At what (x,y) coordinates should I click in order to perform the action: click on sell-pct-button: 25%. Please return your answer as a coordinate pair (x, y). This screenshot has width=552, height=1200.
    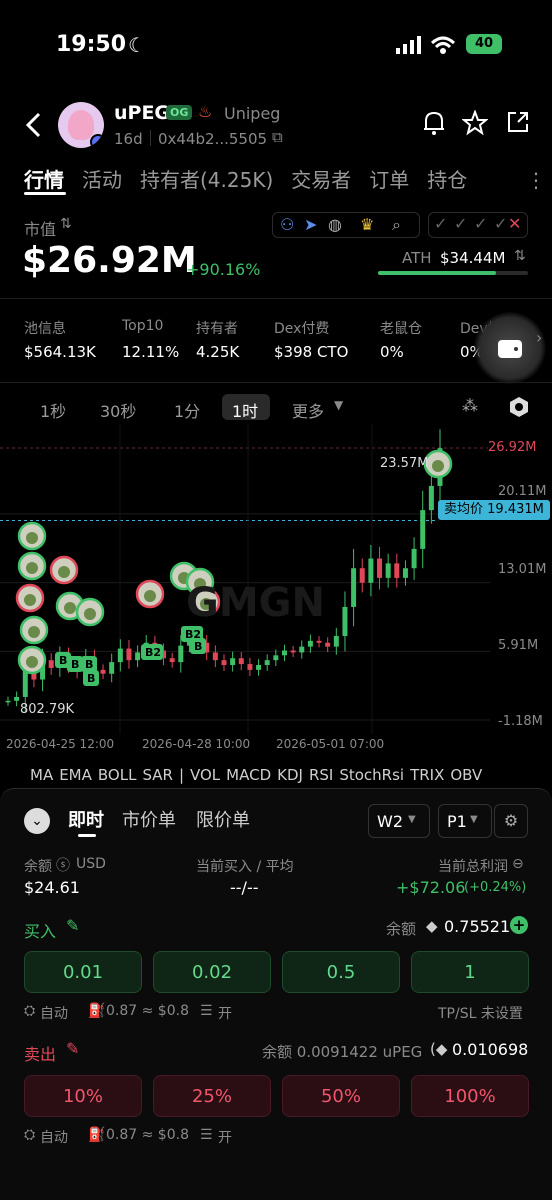
    Looking at the image, I should click on (212, 1096).